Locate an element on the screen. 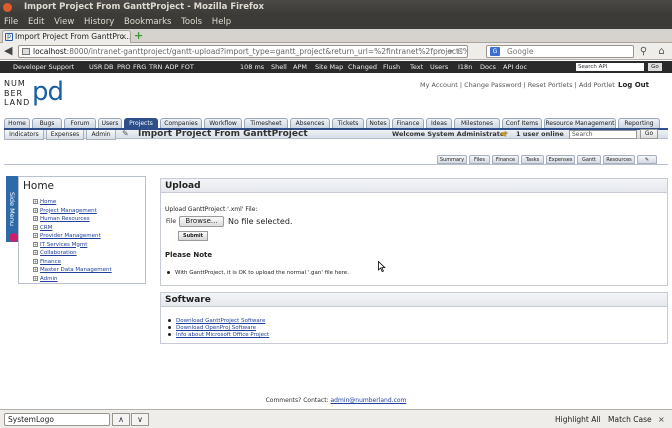 Image resolution: width=672 pixels, height=428 pixels. dev-support-label: Developer Support is located at coordinates (43, 67).